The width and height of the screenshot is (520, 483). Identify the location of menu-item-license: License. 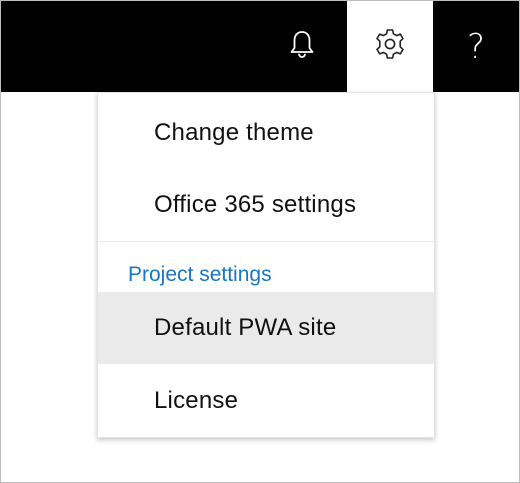
(266, 401).